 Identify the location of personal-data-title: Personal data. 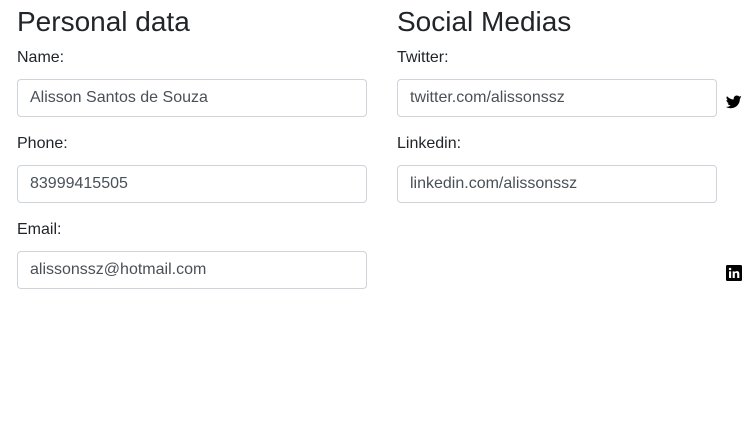
(103, 21).